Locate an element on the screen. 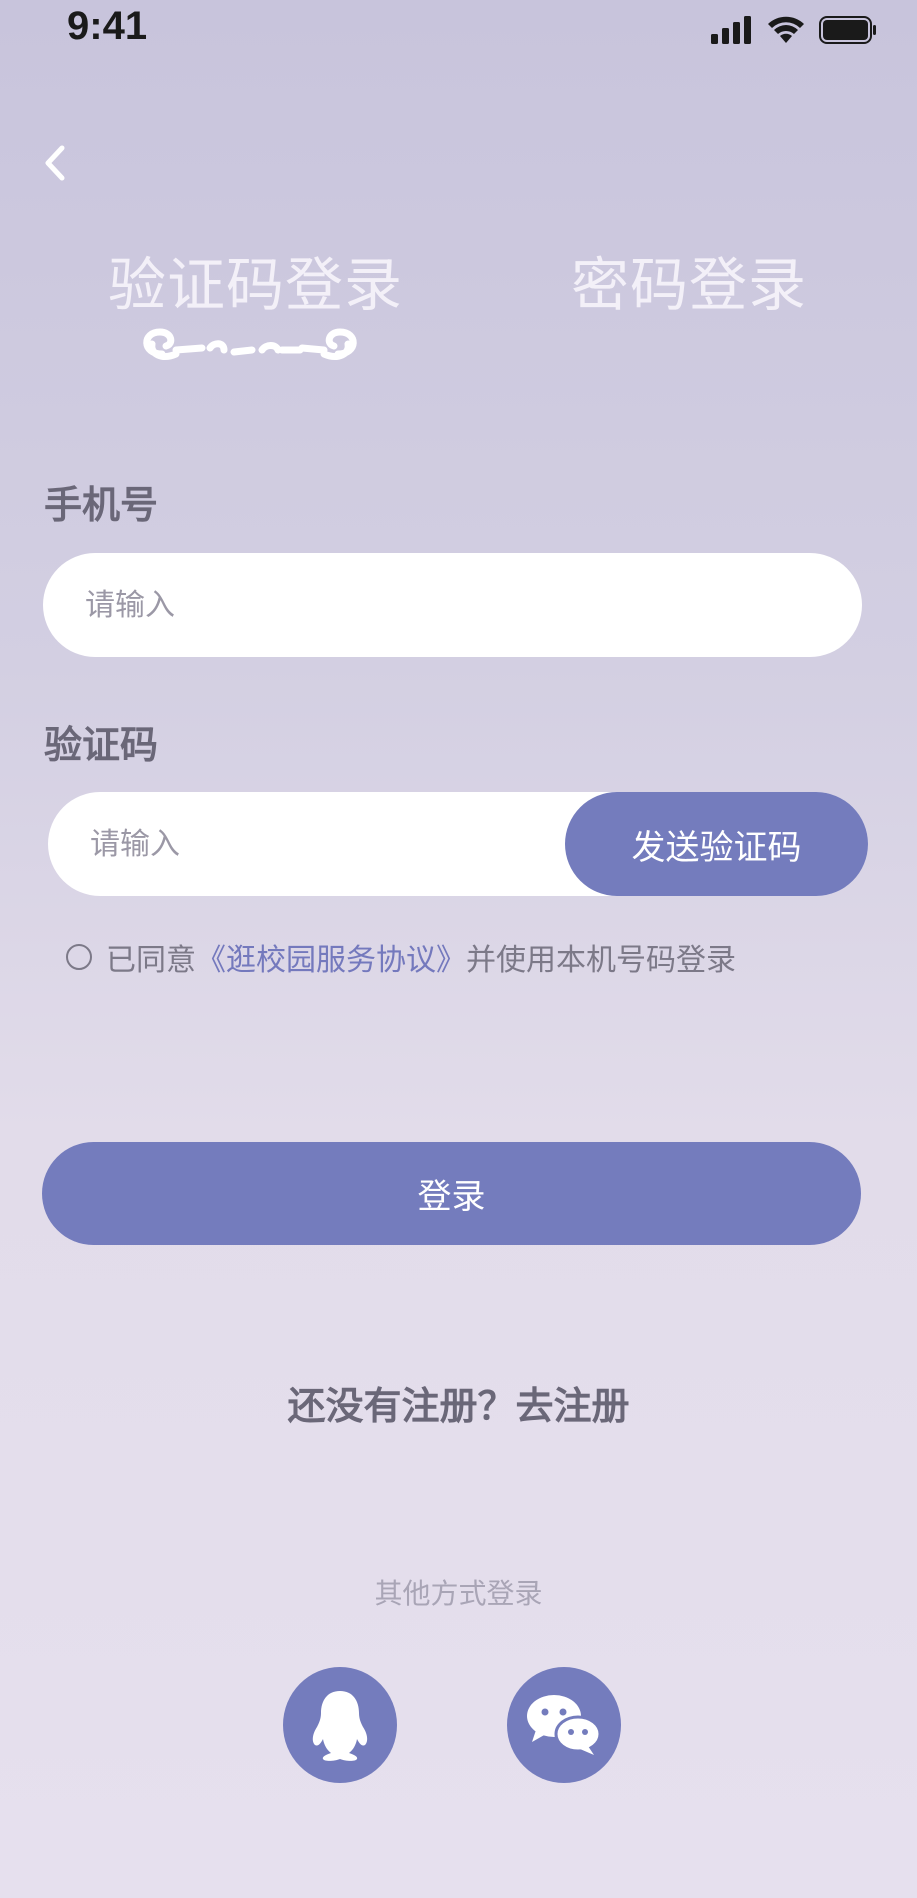 This screenshot has width=917, height=1898. register-link: 还没有注册？去注册 is located at coordinates (458, 1402).